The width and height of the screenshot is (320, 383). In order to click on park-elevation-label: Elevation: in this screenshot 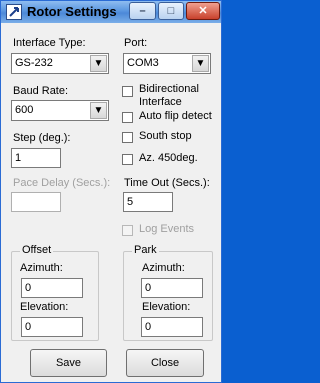, I will do `click(166, 307)`.